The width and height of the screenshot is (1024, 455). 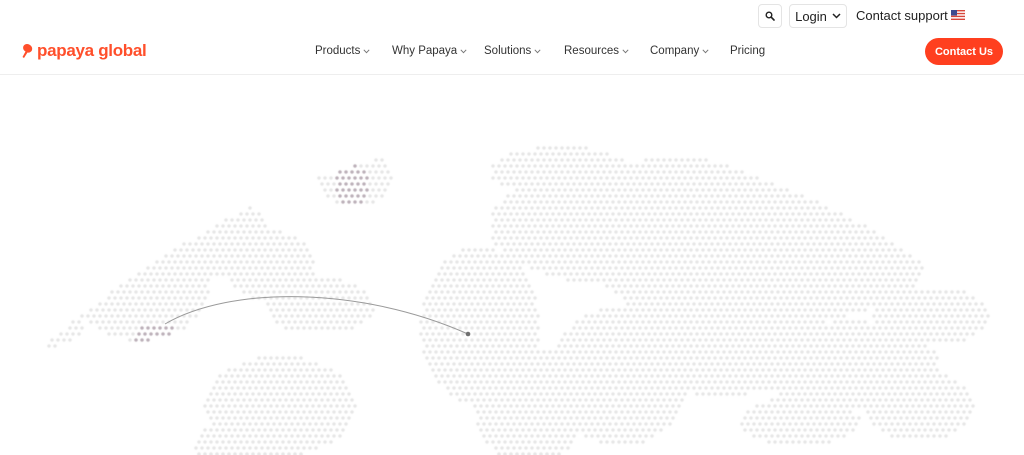 I want to click on nav-label: Solutions, so click(x=508, y=51).